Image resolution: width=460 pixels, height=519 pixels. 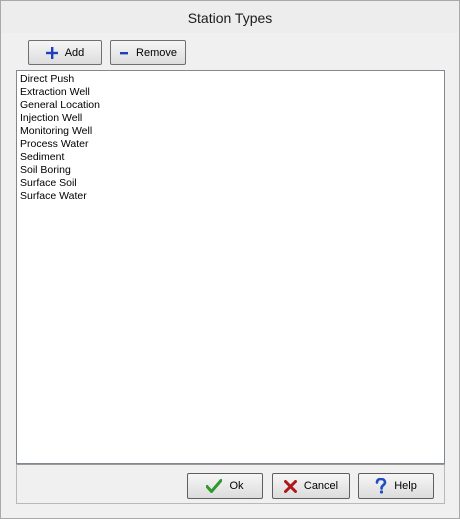 What do you see at coordinates (230, 144) in the screenshot?
I see `list-item: Process Water` at bounding box center [230, 144].